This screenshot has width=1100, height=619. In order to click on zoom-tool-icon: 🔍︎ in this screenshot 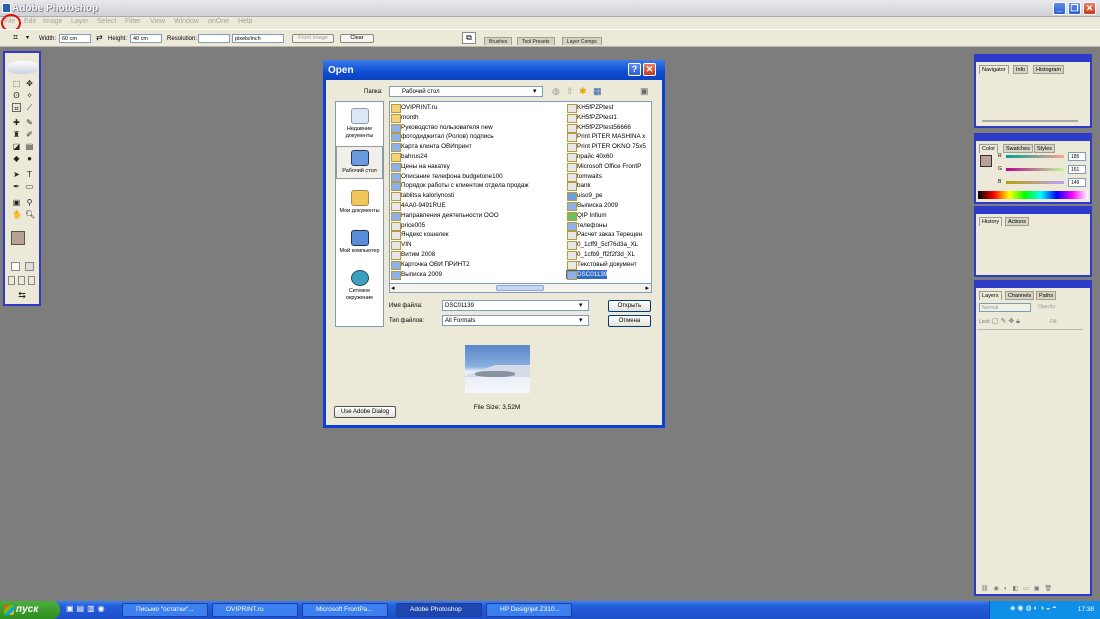, I will do `click(30, 214)`.